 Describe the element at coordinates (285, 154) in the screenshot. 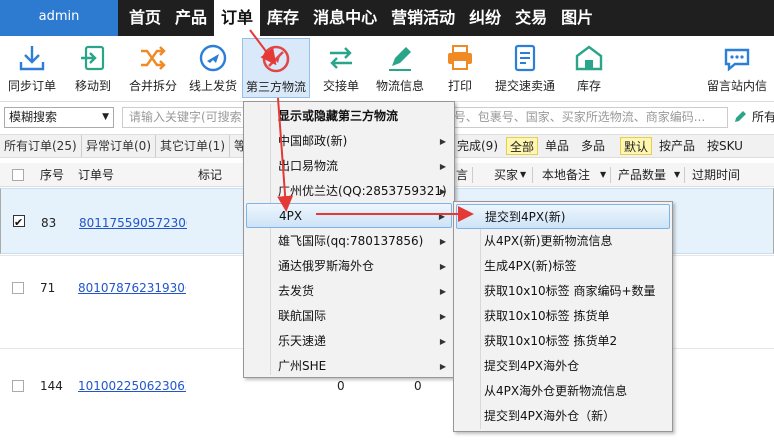

I see `arrow-to-4px-item` at that location.